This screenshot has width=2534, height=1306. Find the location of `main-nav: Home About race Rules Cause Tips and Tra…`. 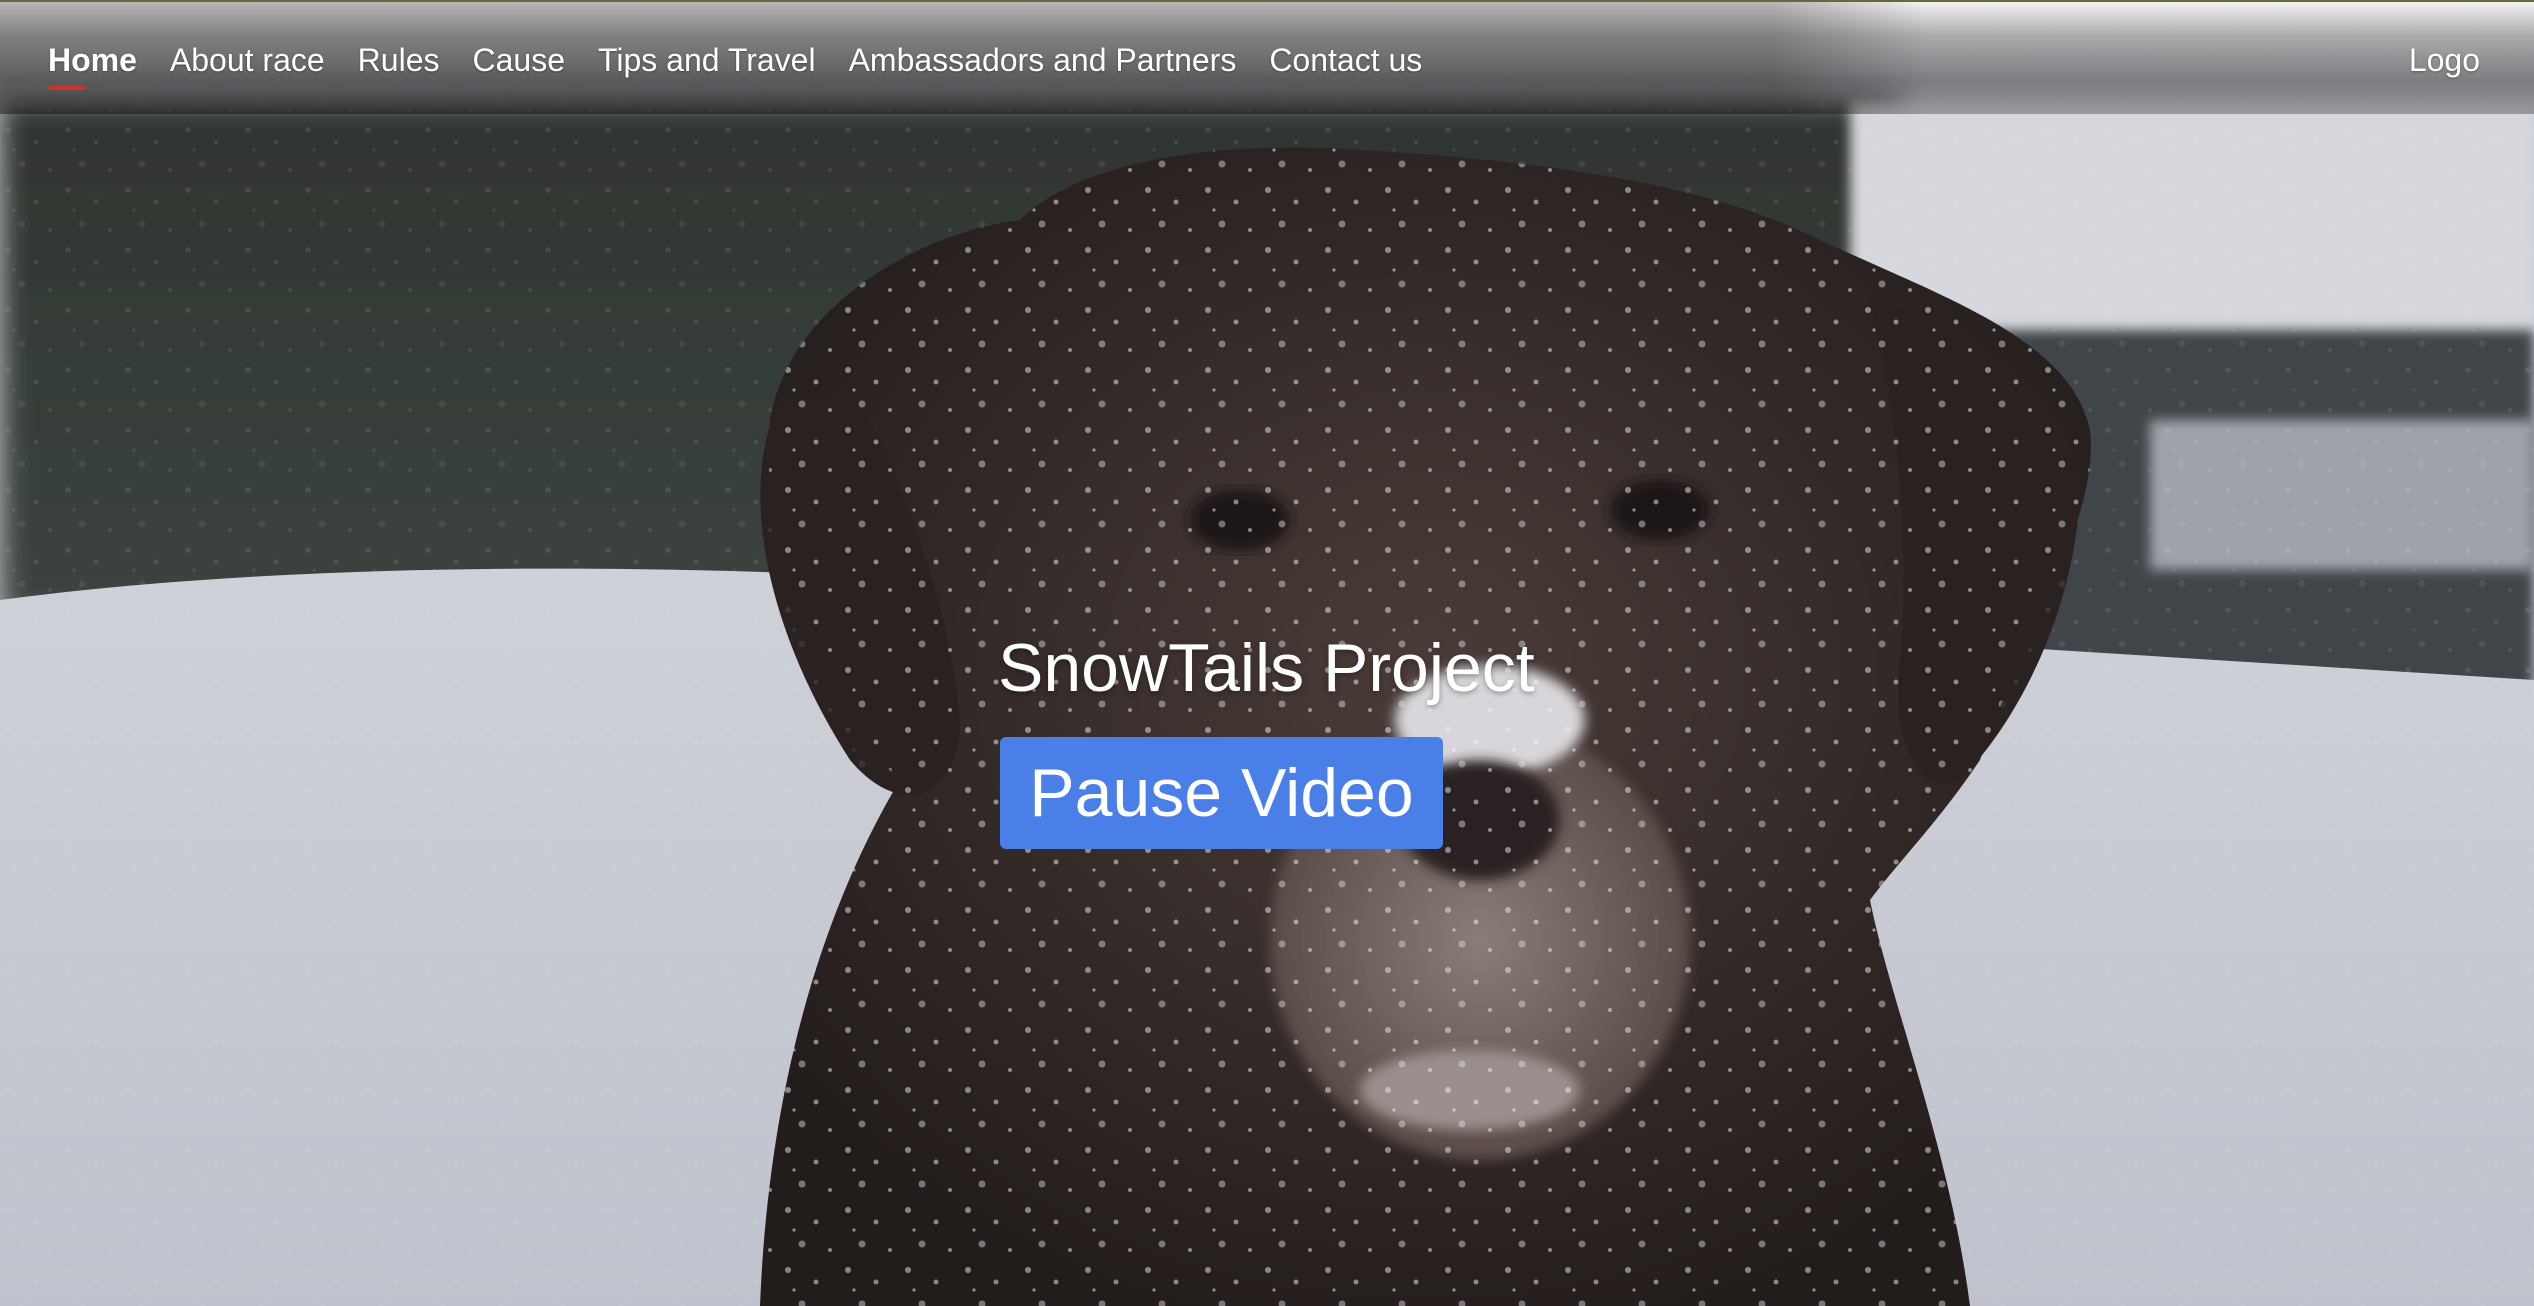

main-nav: Home About race Rules Cause Tips and Tra… is located at coordinates (751, 65).